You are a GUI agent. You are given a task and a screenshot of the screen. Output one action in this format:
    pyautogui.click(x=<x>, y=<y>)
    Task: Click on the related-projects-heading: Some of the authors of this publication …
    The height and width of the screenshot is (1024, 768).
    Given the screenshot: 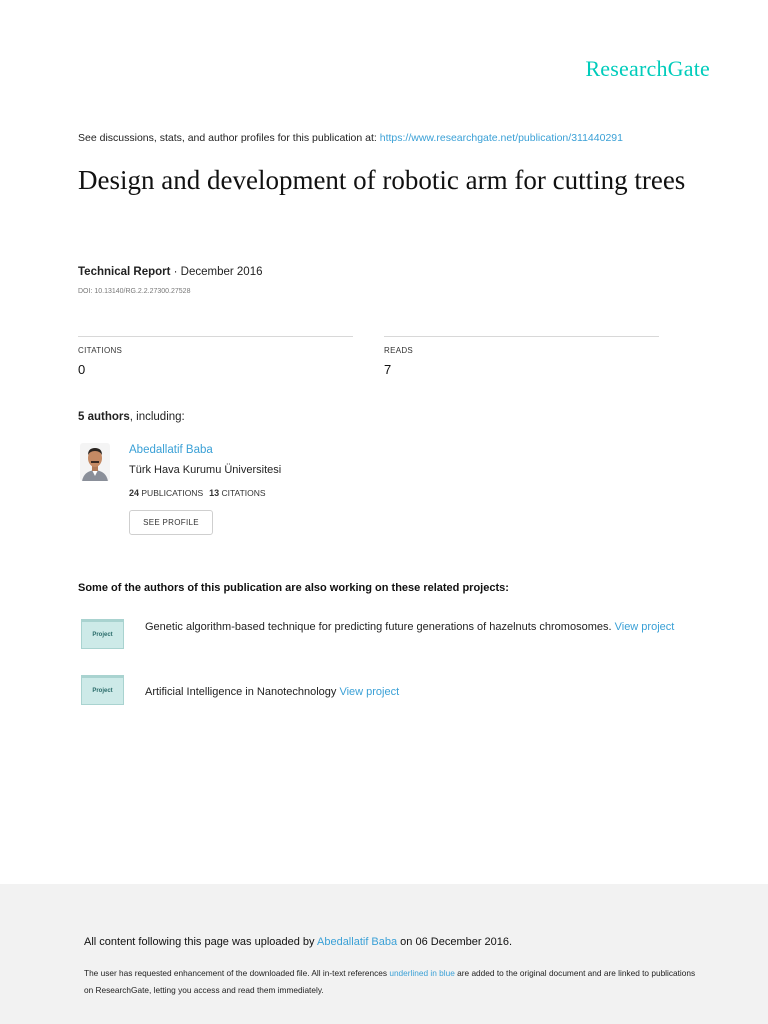 What is the action you would take?
    pyautogui.click(x=293, y=588)
    